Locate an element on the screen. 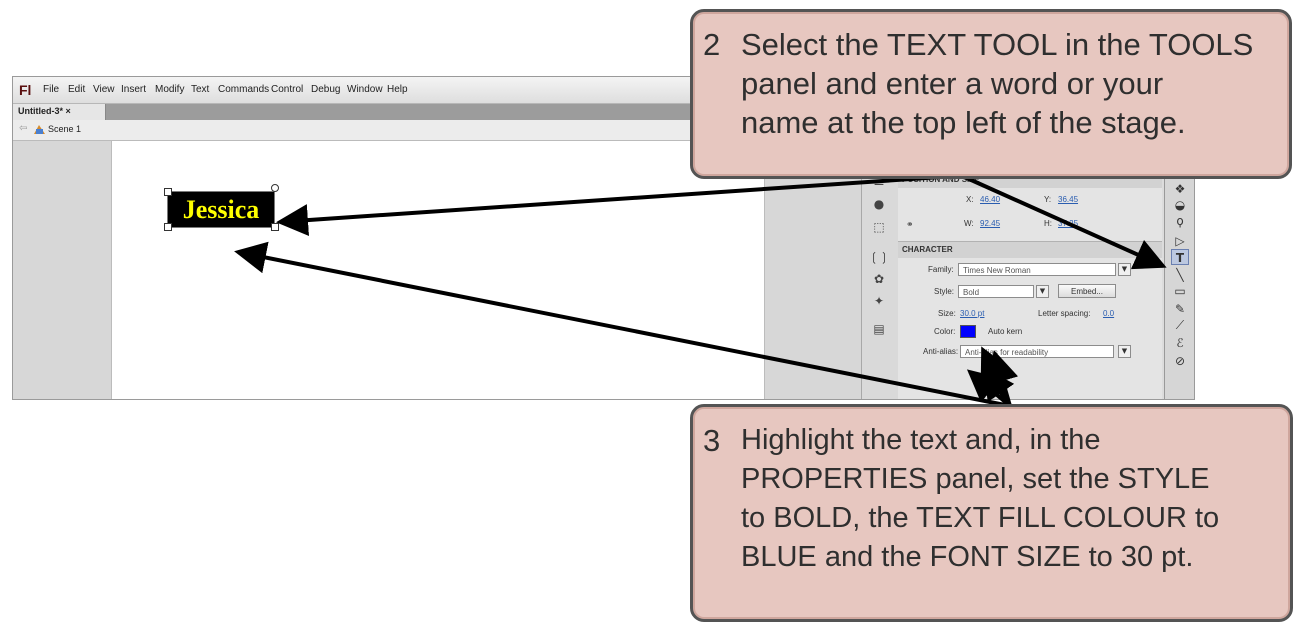 Image resolution: width=1293 pixels, height=622 pixels. arrow-to-text-tool is located at coordinates (1063, 221).